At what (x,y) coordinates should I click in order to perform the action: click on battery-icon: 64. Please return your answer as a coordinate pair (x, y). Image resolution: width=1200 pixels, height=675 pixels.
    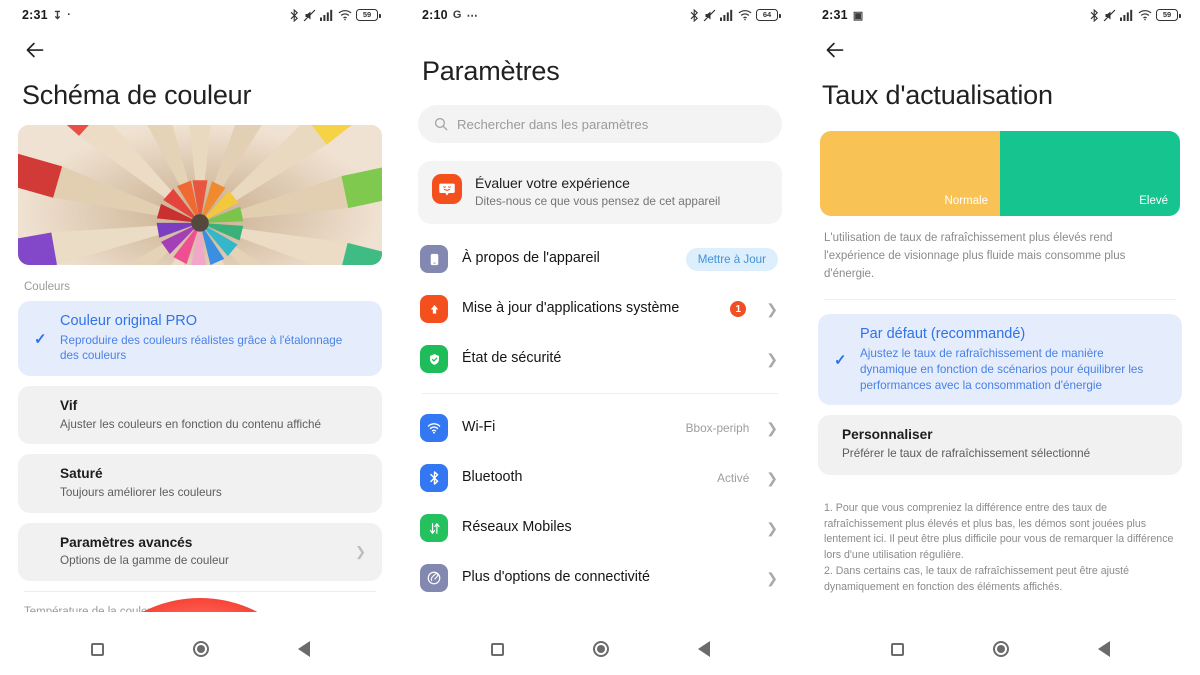
    Looking at the image, I should click on (768, 15).